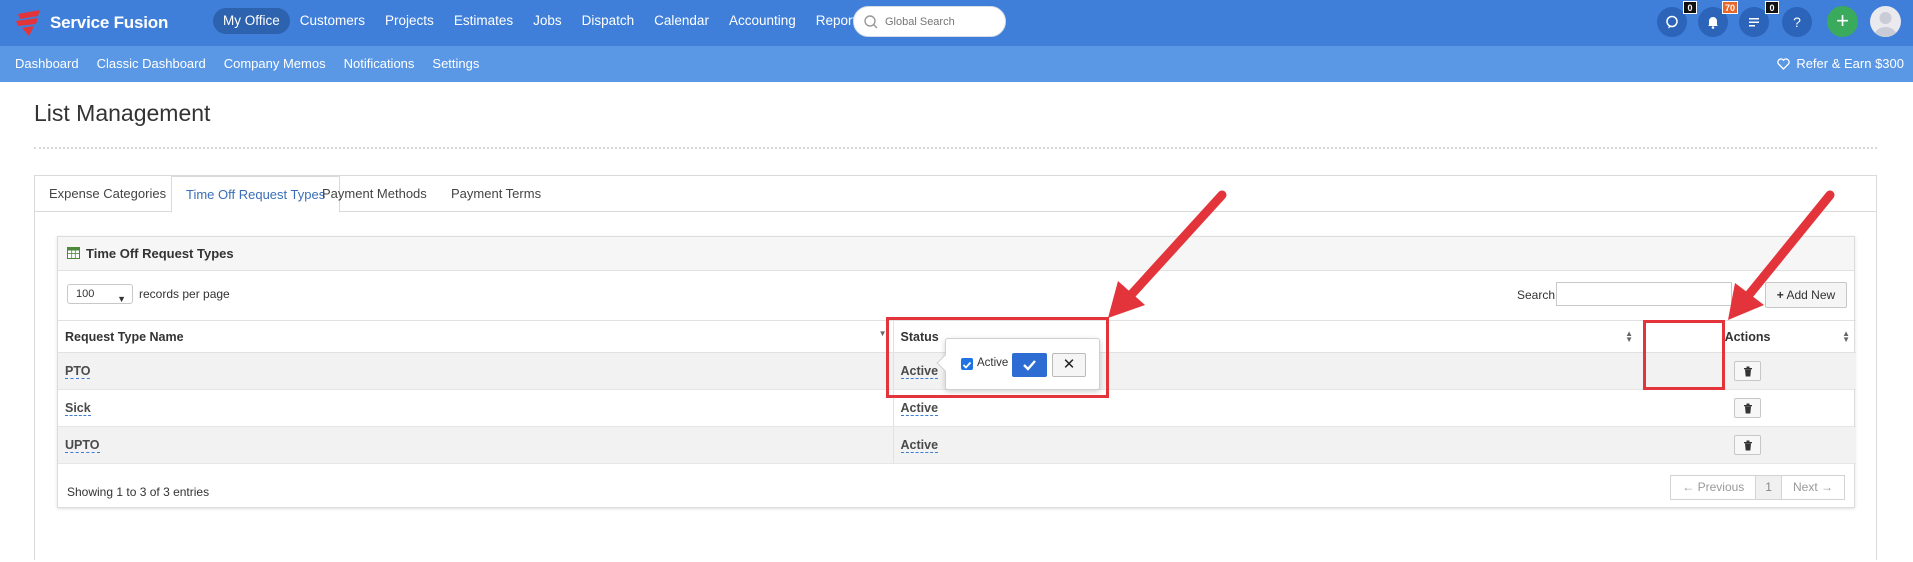 Image resolution: width=1913 pixels, height=562 pixels. I want to click on user-avatar, so click(1885, 21).